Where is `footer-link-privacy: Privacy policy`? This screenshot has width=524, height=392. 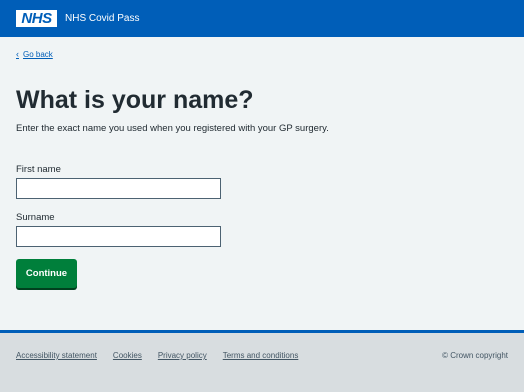 footer-link-privacy: Privacy policy is located at coordinates (182, 355).